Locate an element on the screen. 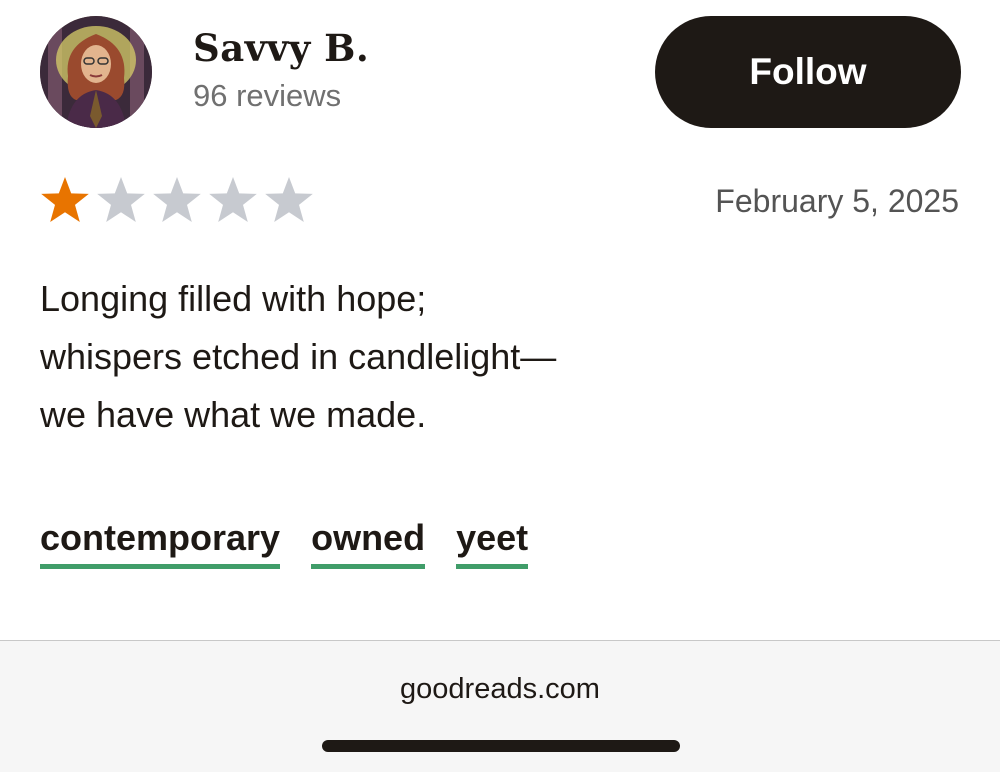 The width and height of the screenshot is (1000, 772). avatar-portrait-image is located at coordinates (96, 72).